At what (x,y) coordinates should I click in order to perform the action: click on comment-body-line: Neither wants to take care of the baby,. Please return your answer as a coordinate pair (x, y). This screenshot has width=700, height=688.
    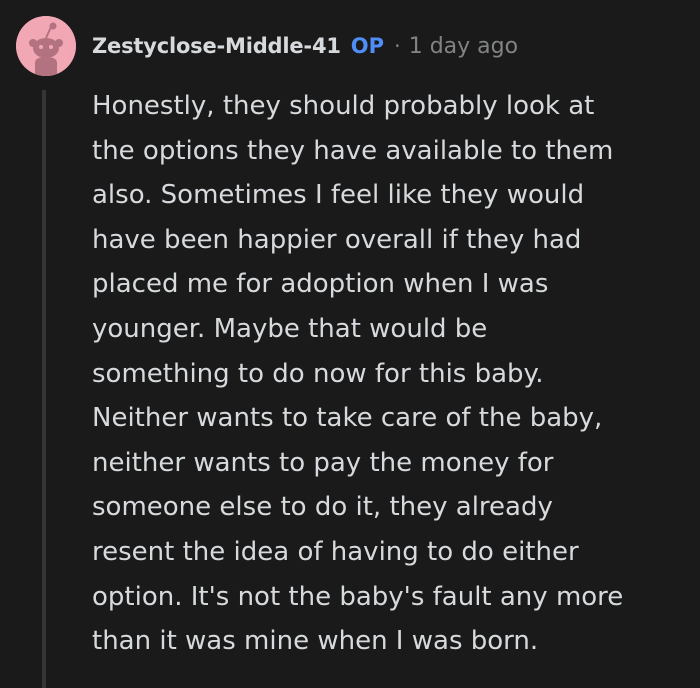
    Looking at the image, I should click on (347, 418).